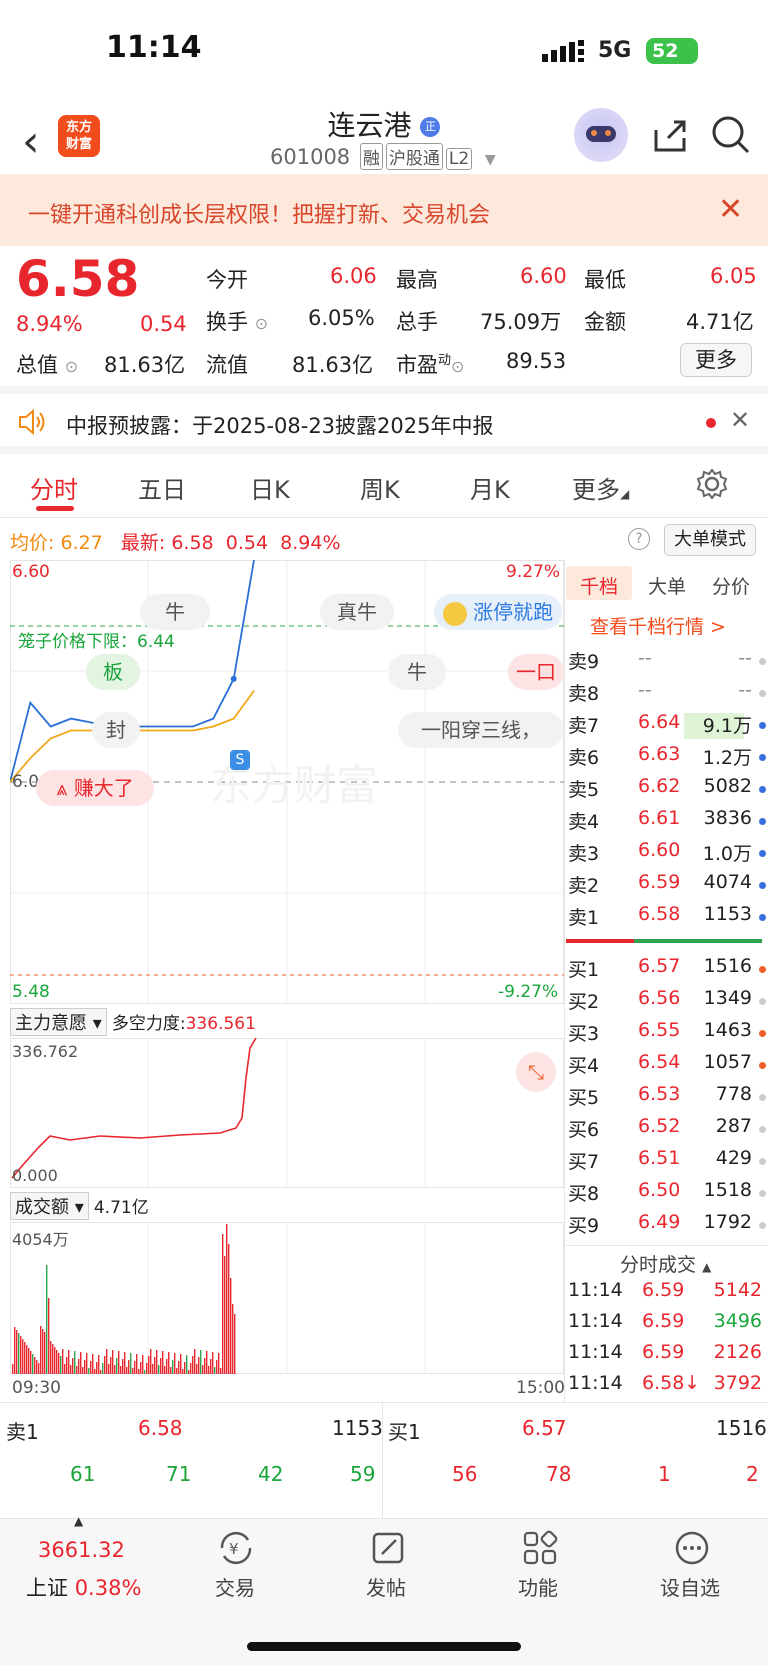 Image resolution: width=768 pixels, height=1665 pixels. What do you see at coordinates (233, 678) in the screenshot?
I see `price-point` at bounding box center [233, 678].